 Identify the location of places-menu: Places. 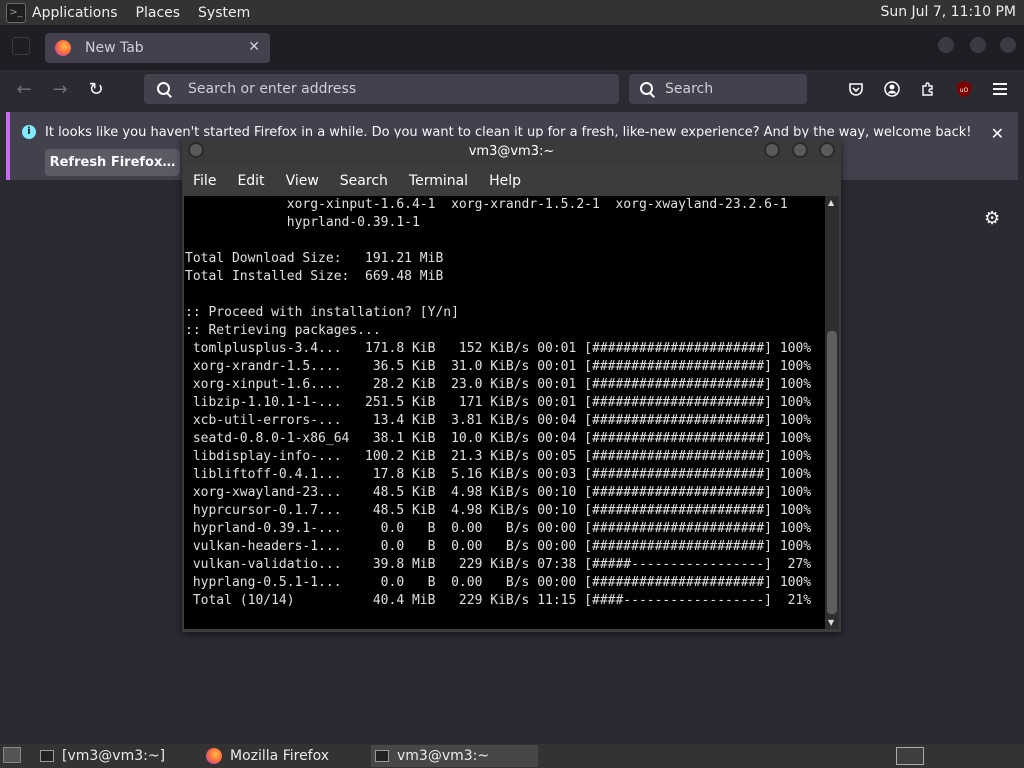
(158, 13).